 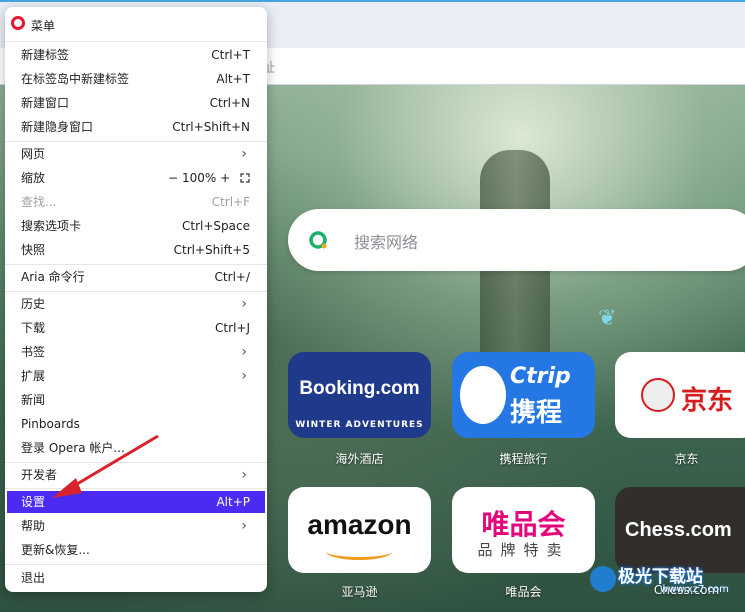 I want to click on menu-item-label: 新建隐身窗口, so click(x=57, y=127).